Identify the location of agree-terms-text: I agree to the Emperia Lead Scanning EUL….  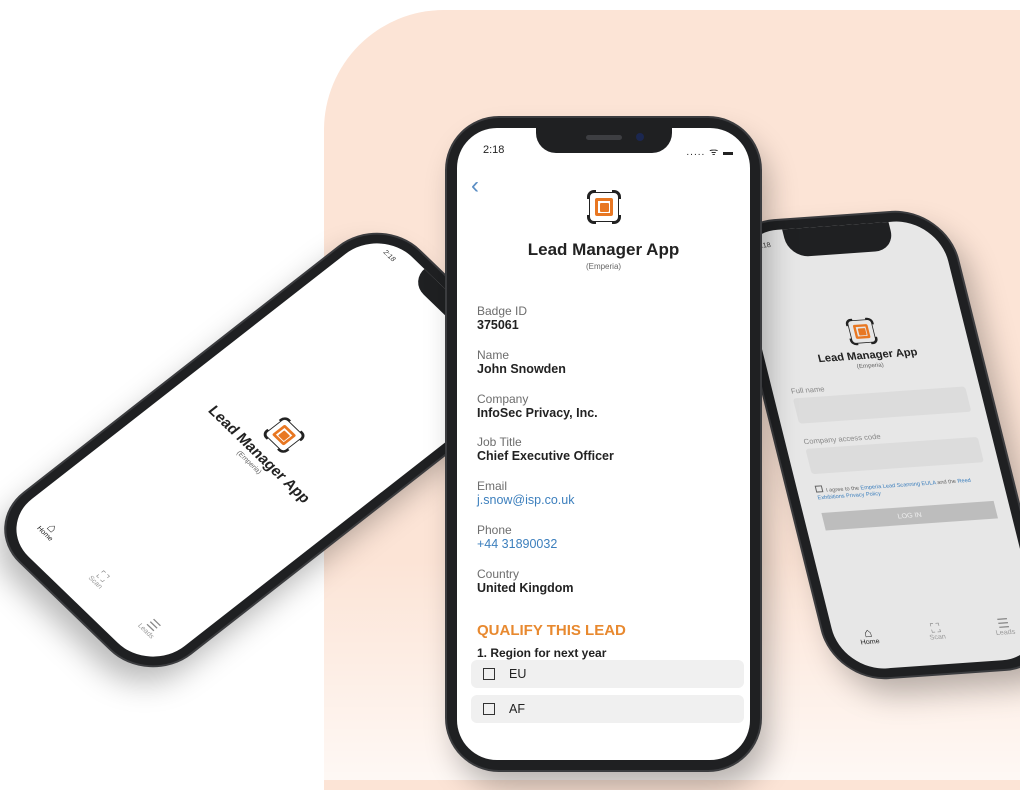
(902, 488).